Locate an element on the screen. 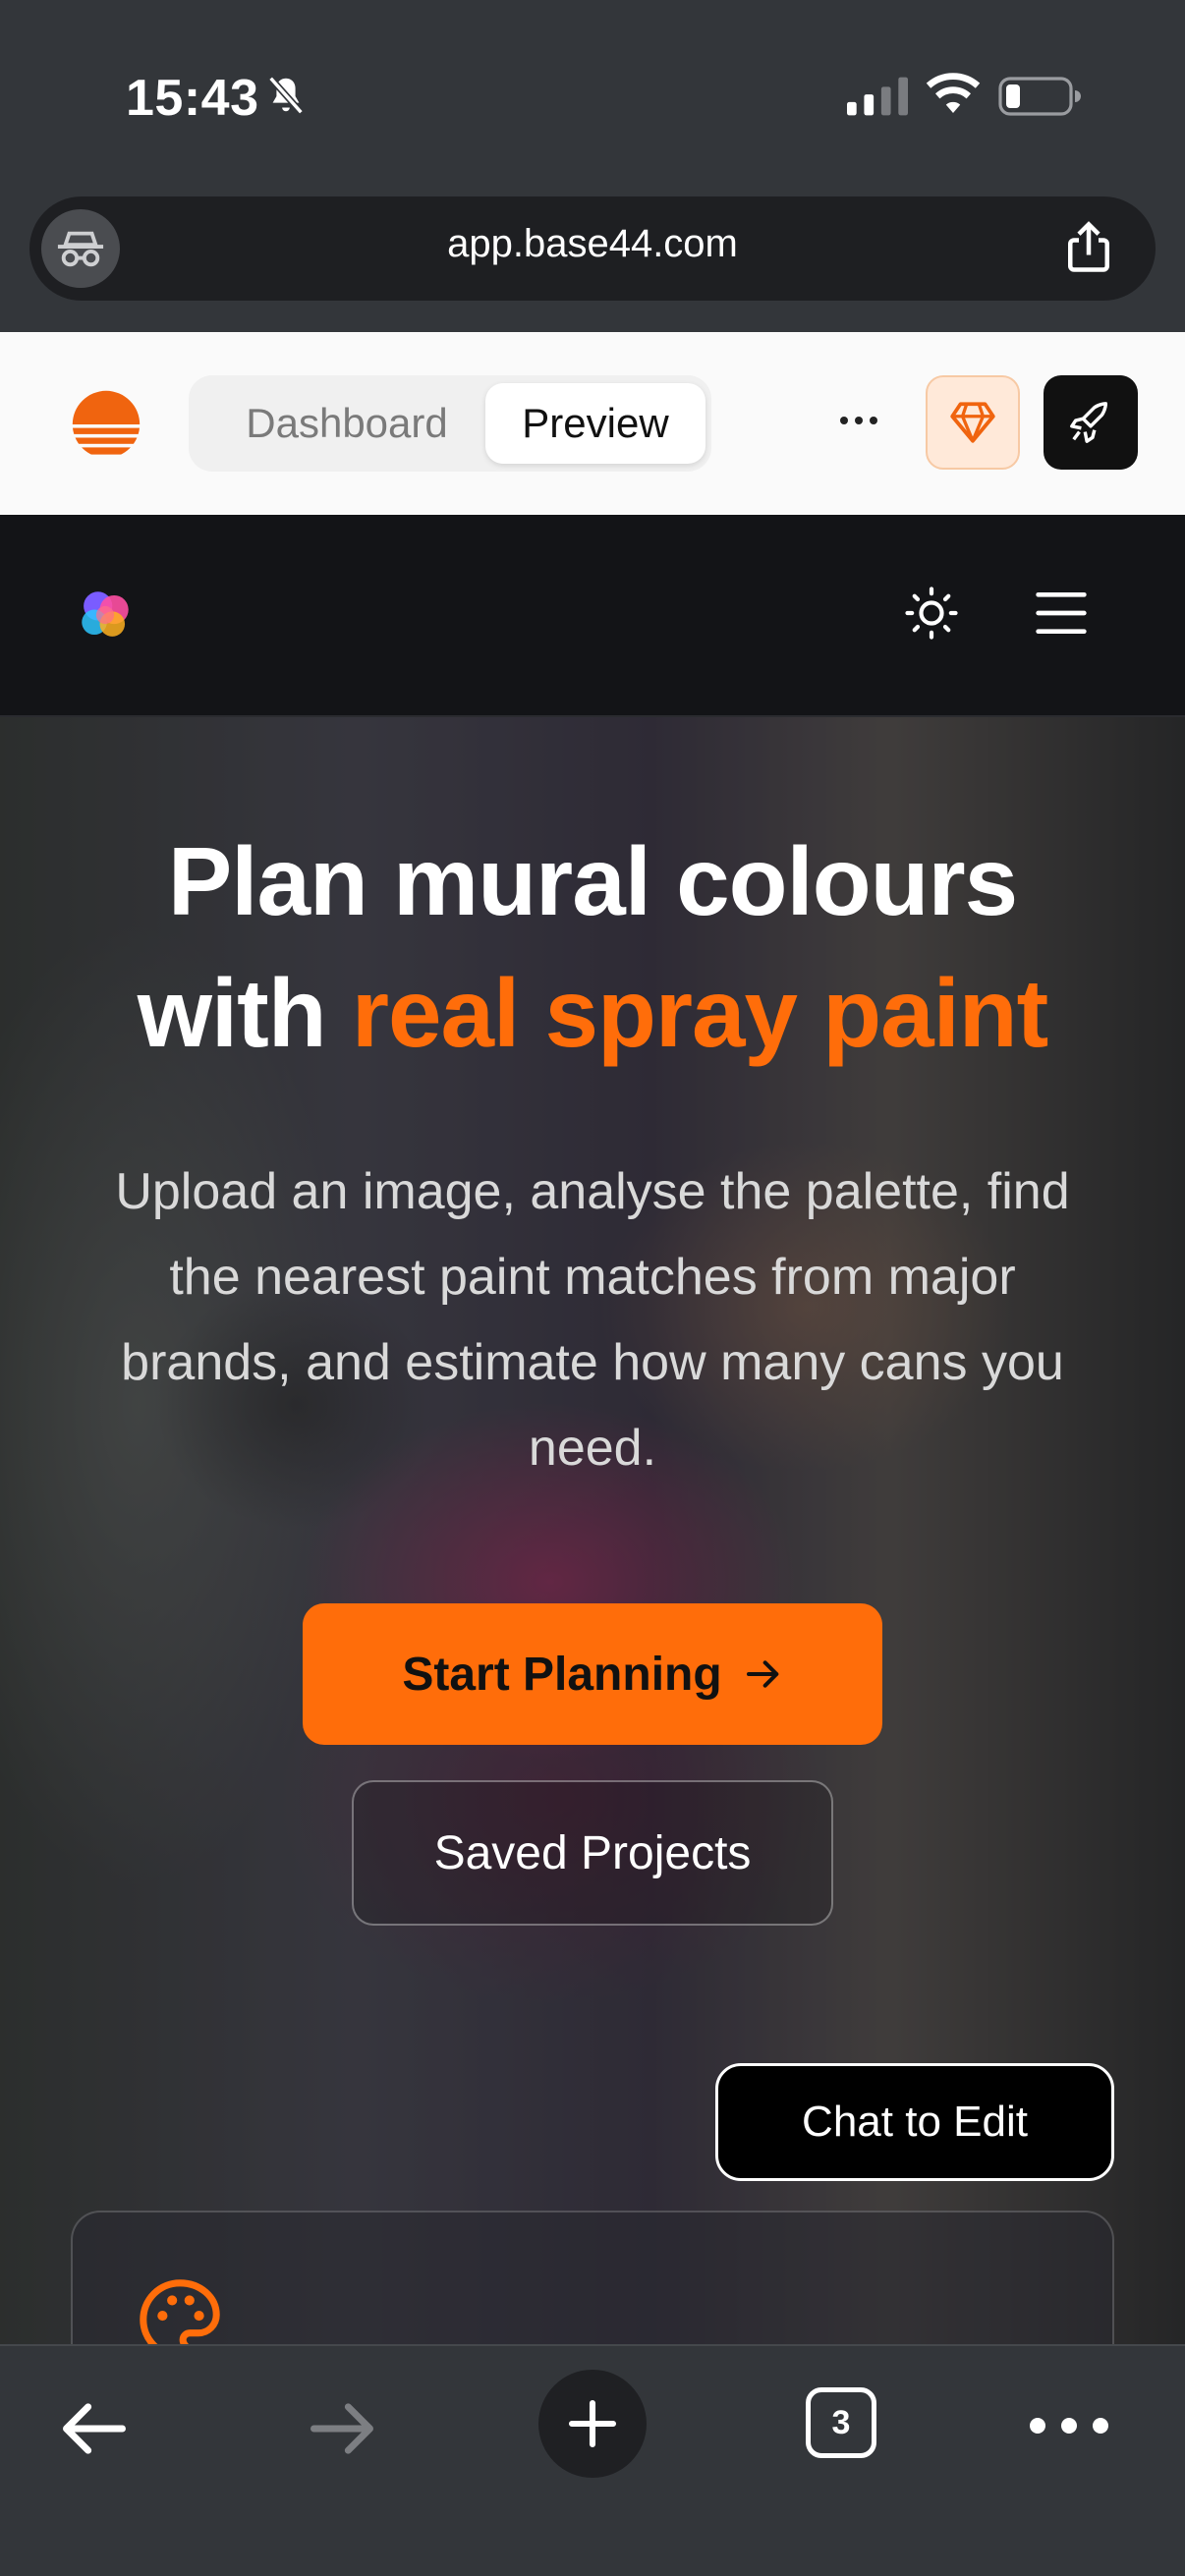 This screenshot has width=1185, height=2576. arrow-right-icon is located at coordinates (763, 1674).